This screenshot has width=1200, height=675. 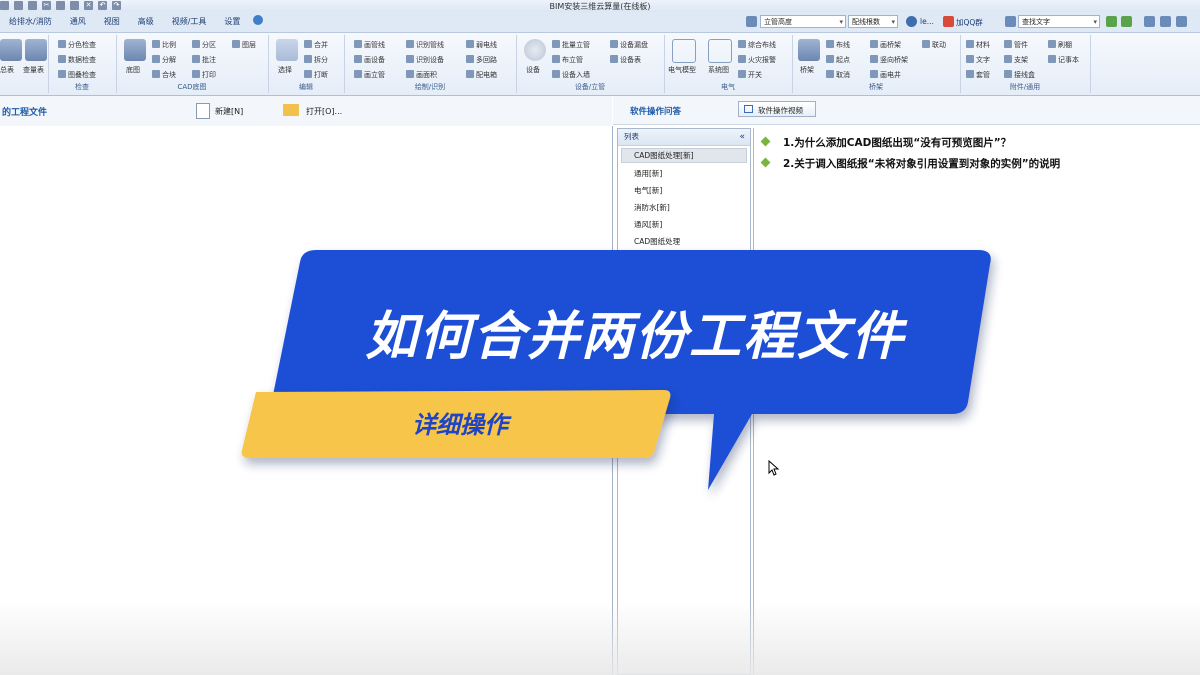 I want to click on banner-title: 如何合并两份工程文件, so click(x=634, y=337).